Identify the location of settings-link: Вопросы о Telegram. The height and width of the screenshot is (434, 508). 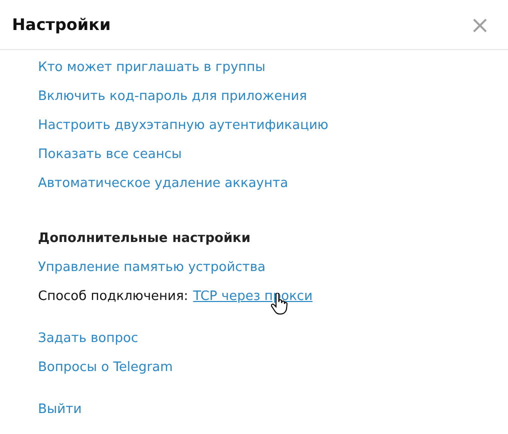
(105, 368).